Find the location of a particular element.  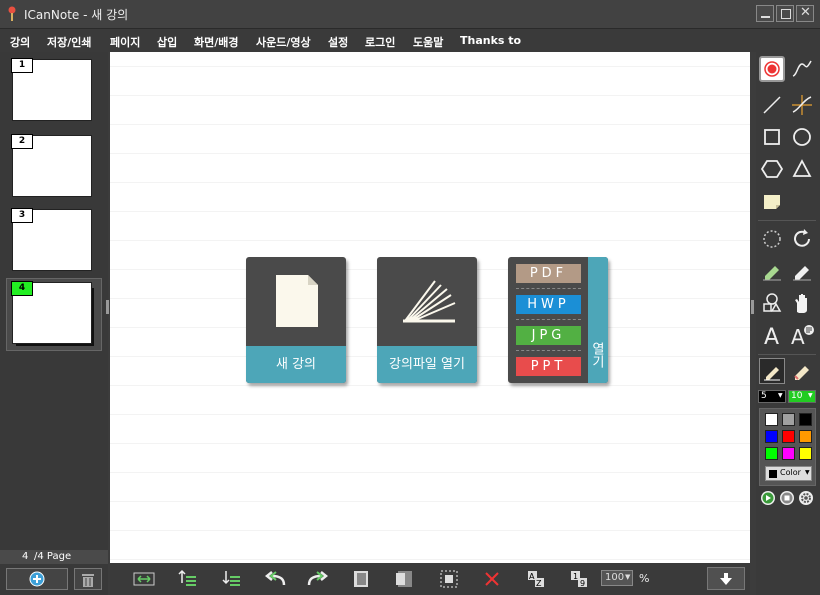

page-number-label: 1 is located at coordinates (22, 65).